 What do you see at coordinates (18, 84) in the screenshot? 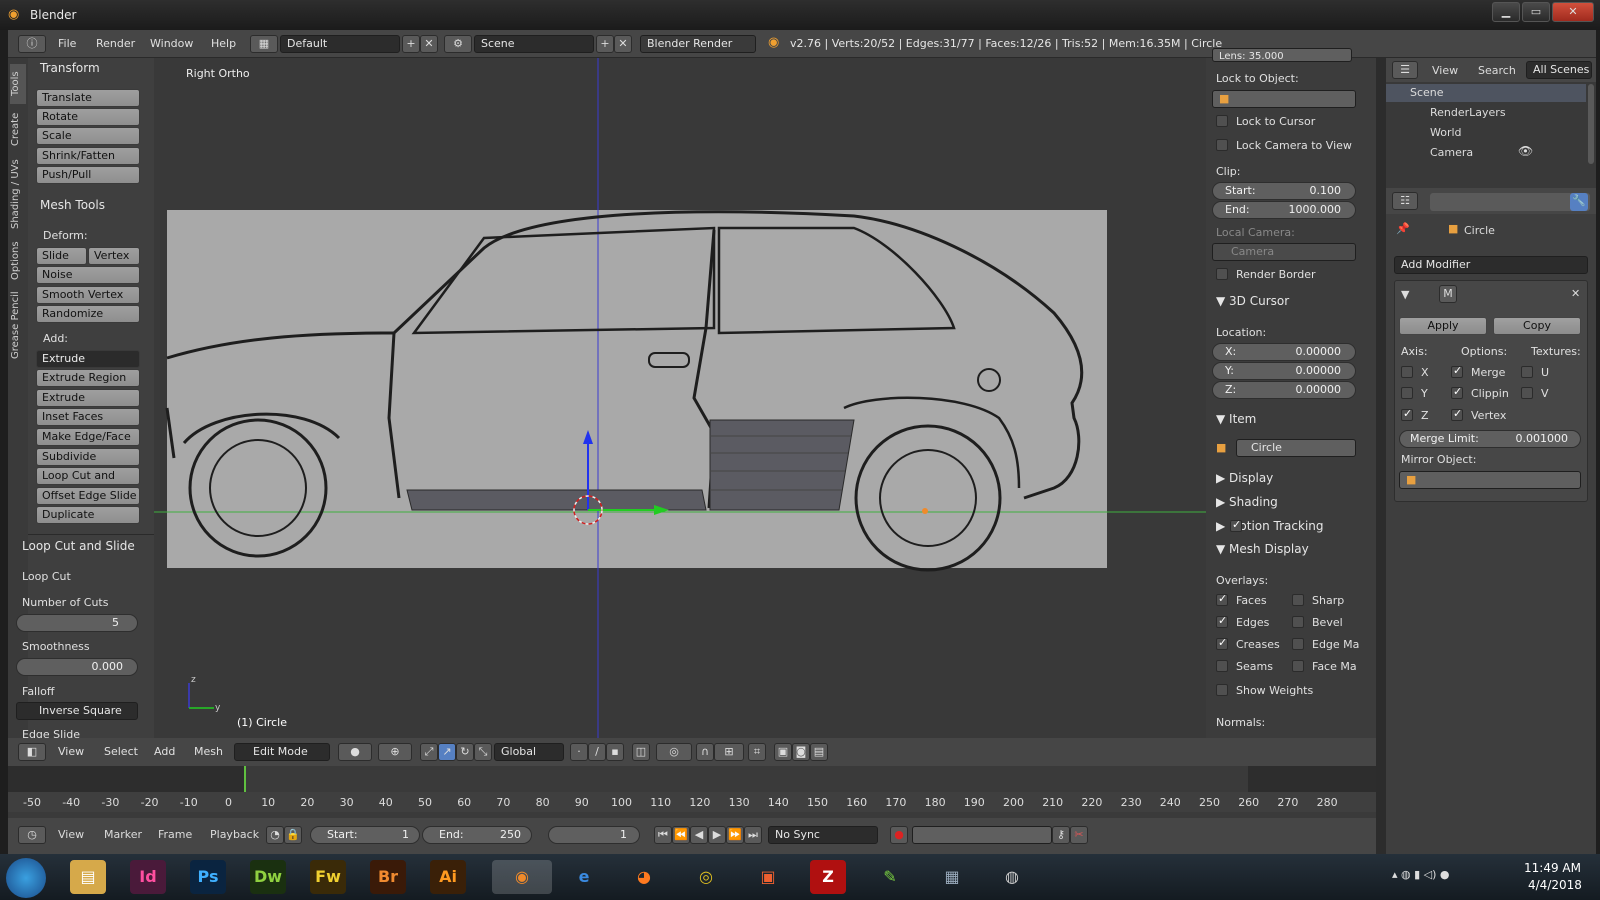
I see `tab-tools: Tools` at bounding box center [18, 84].